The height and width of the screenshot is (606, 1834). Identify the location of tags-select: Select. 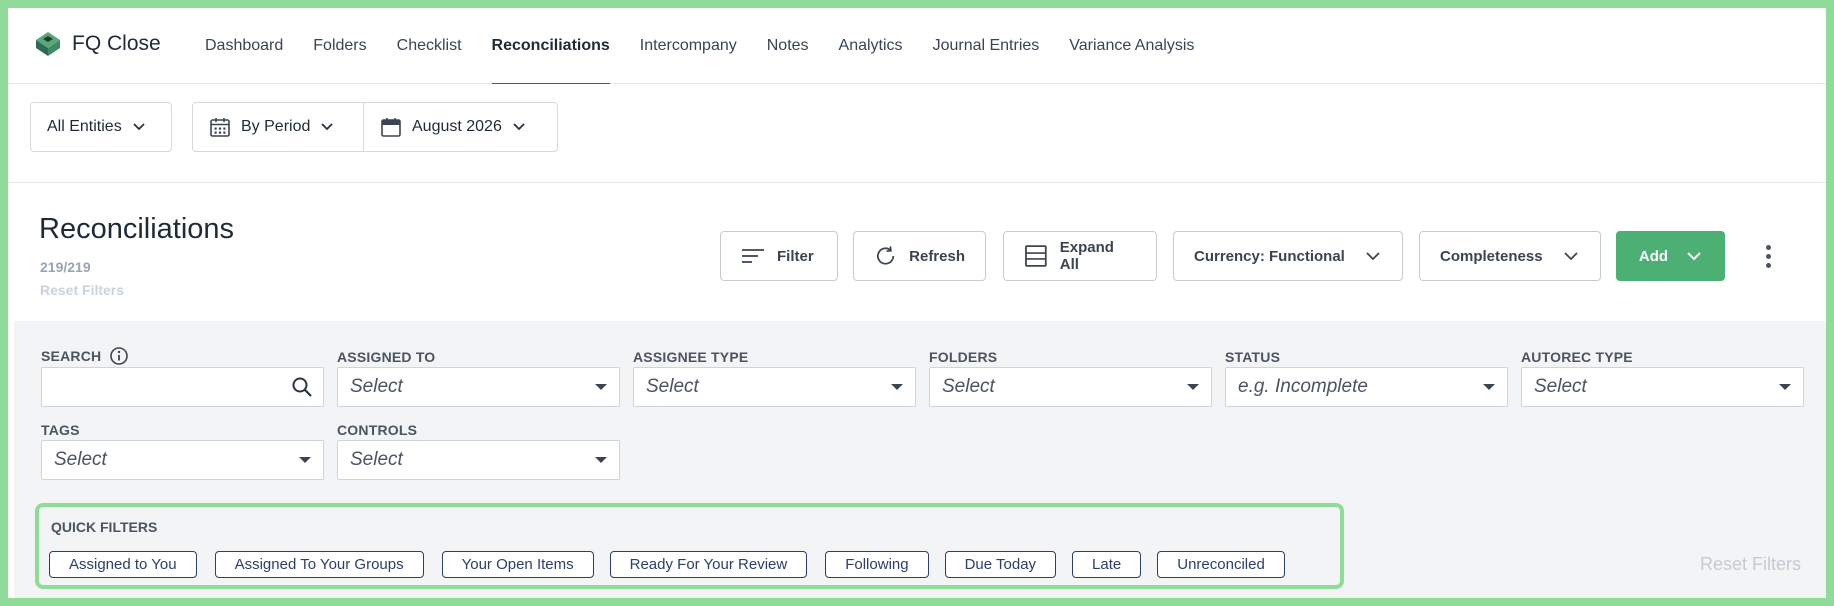
(182, 460).